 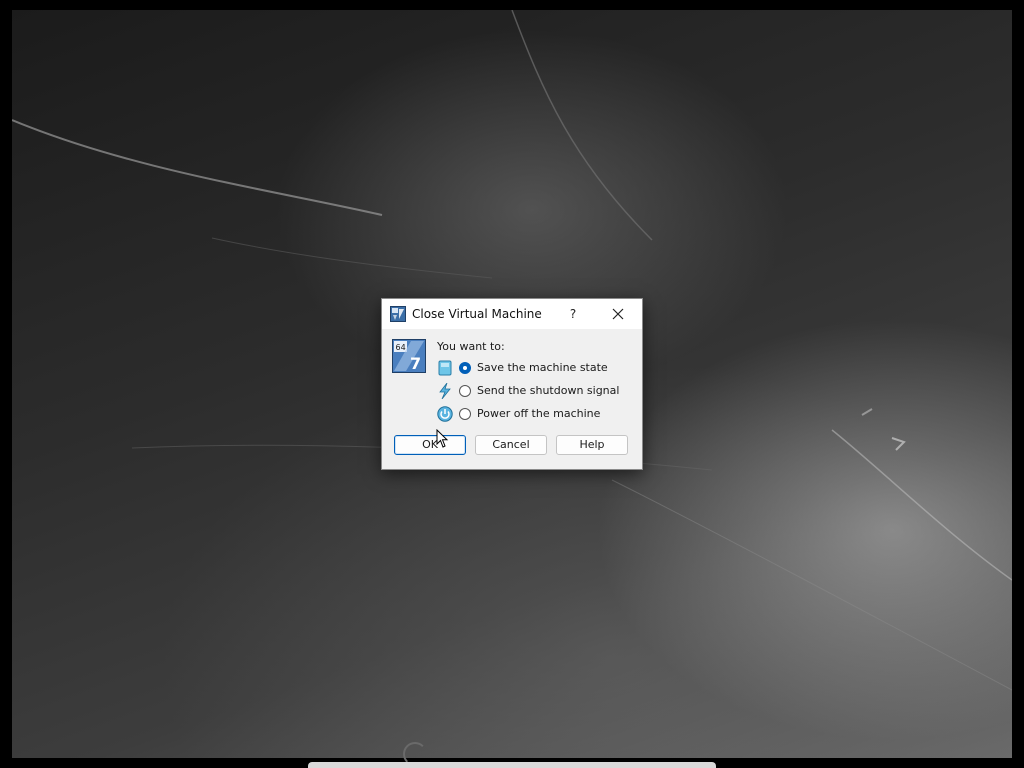 What do you see at coordinates (573, 314) in the screenshot?
I see `context-help-button: ?` at bounding box center [573, 314].